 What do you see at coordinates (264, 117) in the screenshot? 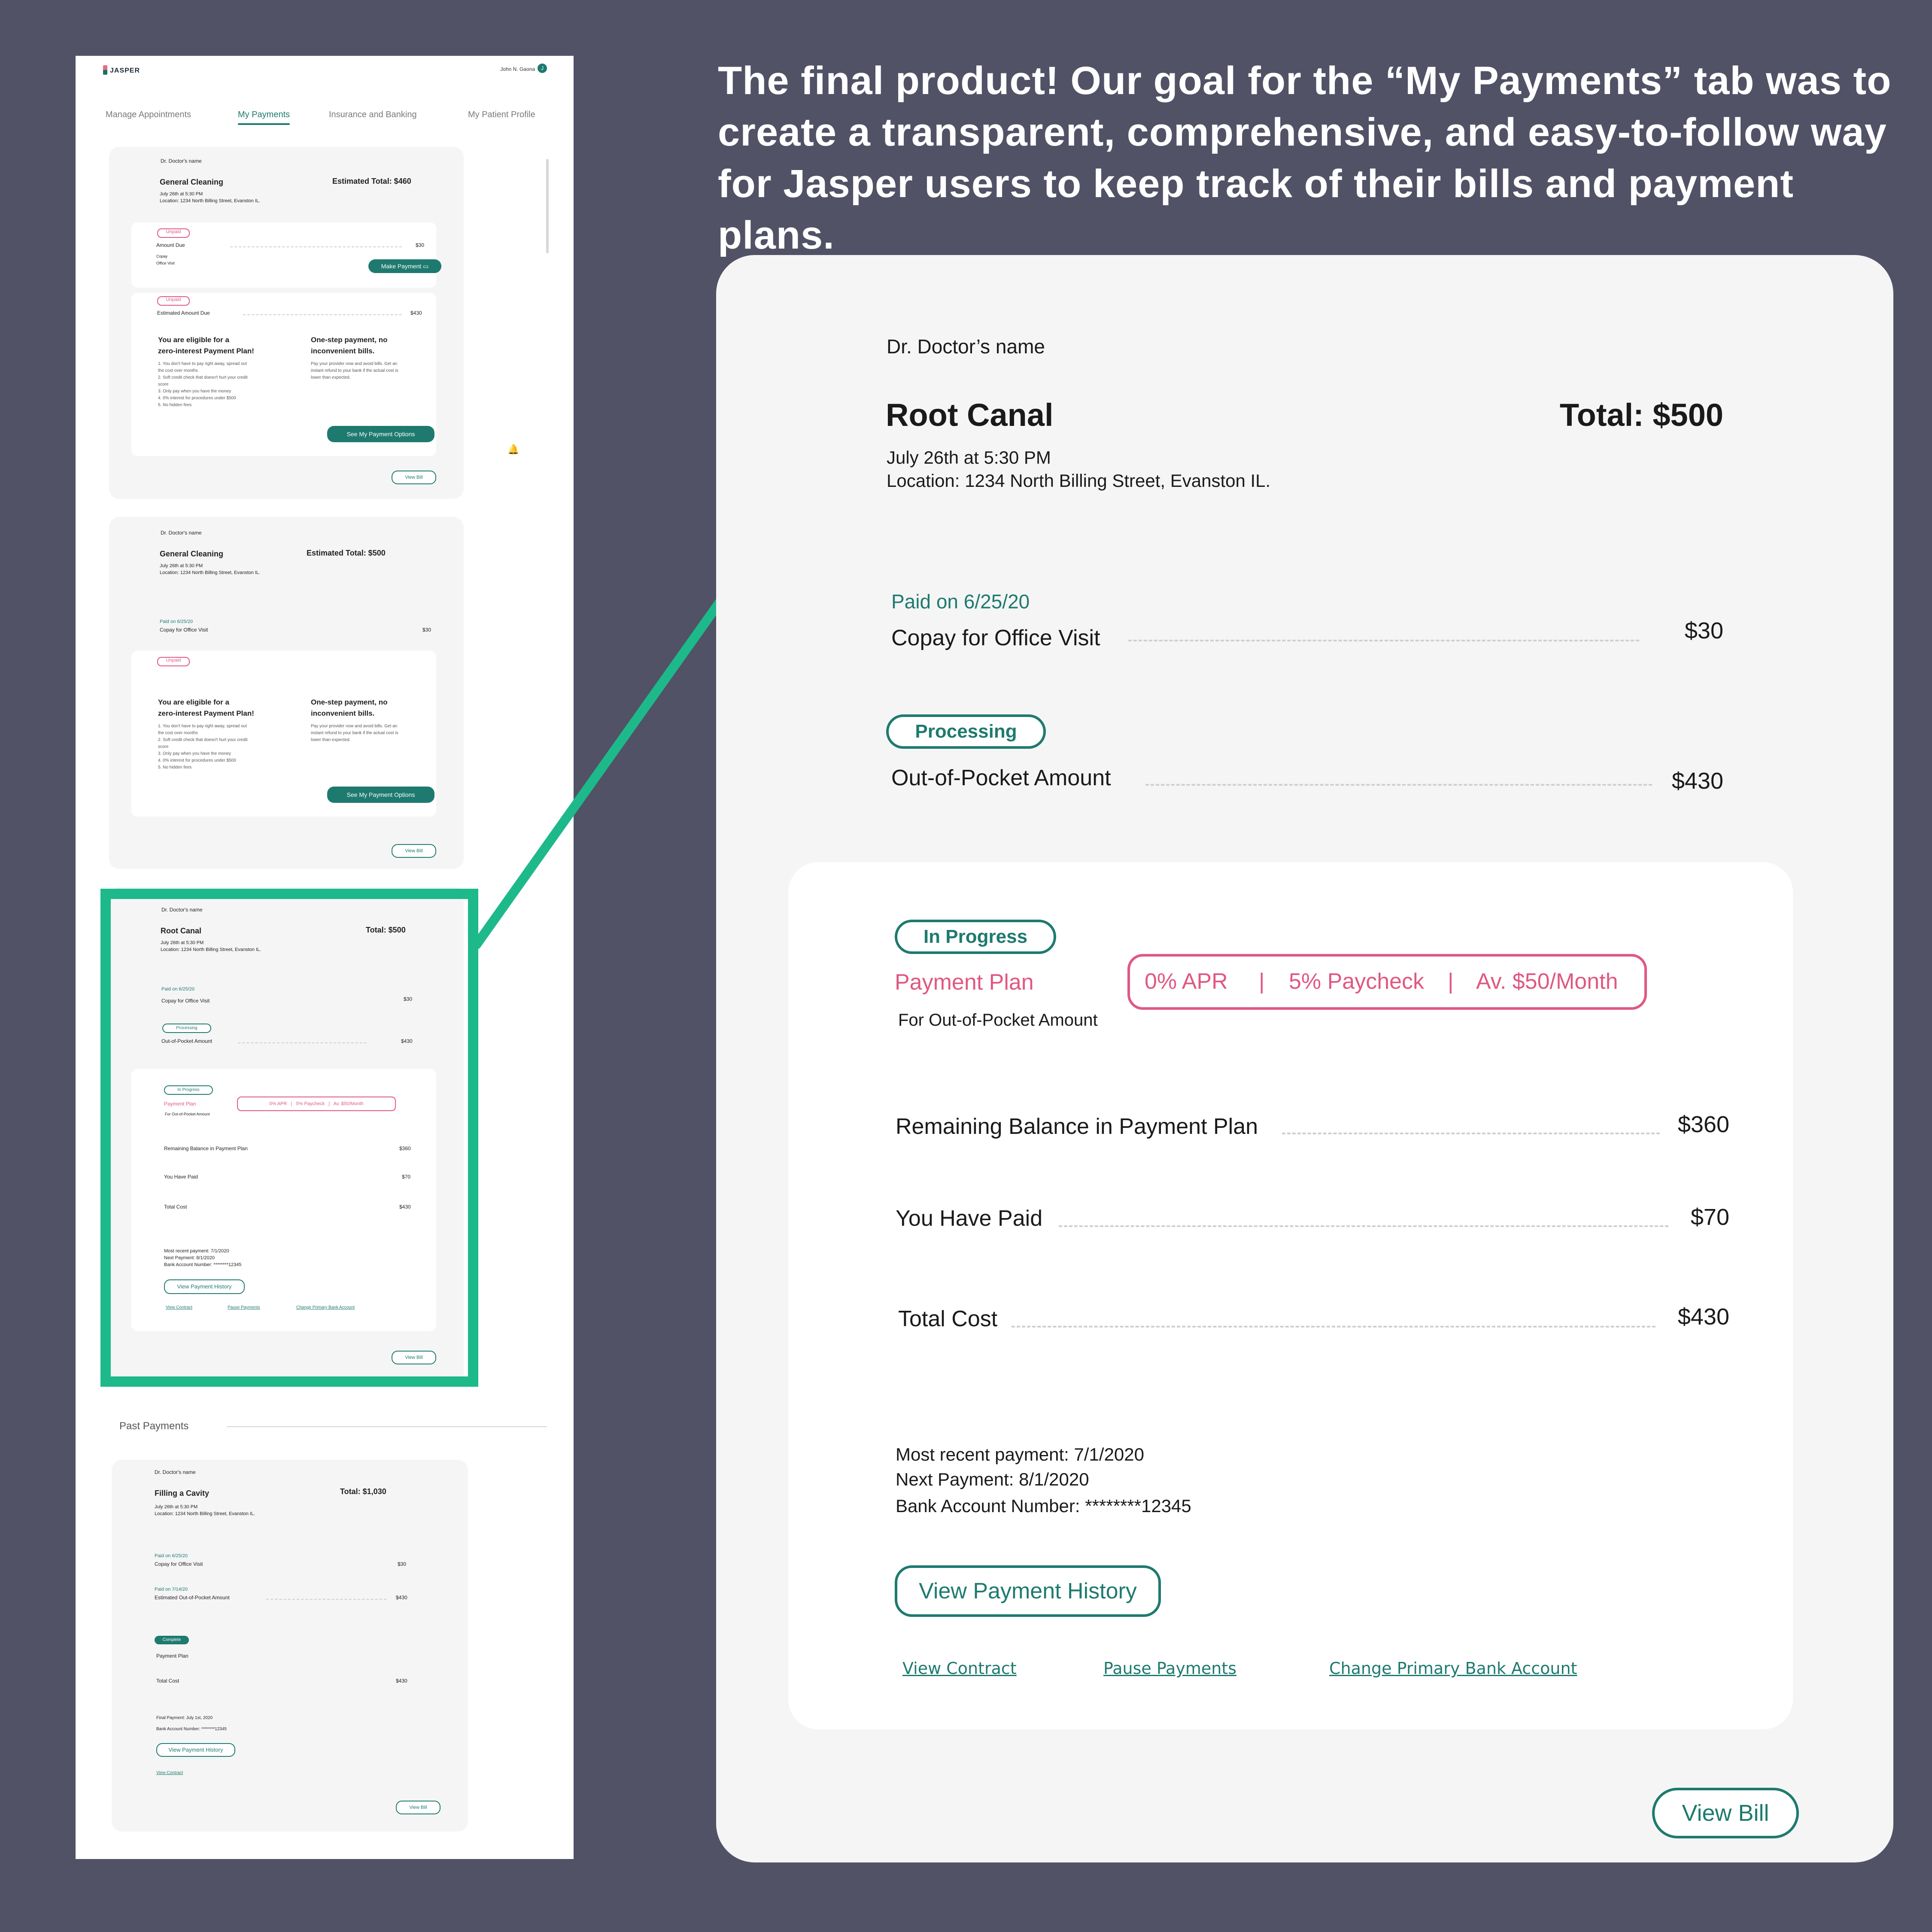
I see `tab-my-payments: My Payments` at bounding box center [264, 117].